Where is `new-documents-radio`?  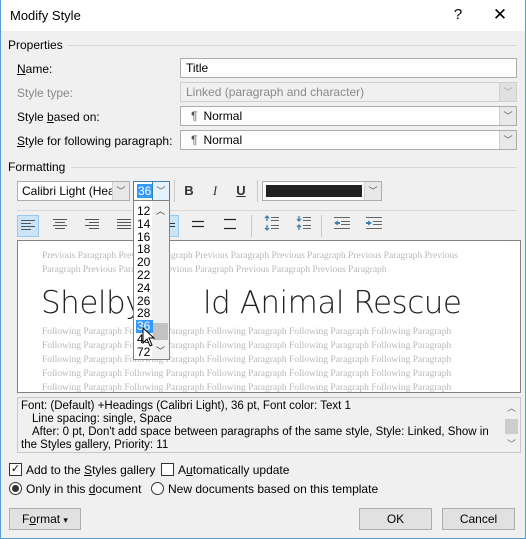 new-documents-radio is located at coordinates (157, 488).